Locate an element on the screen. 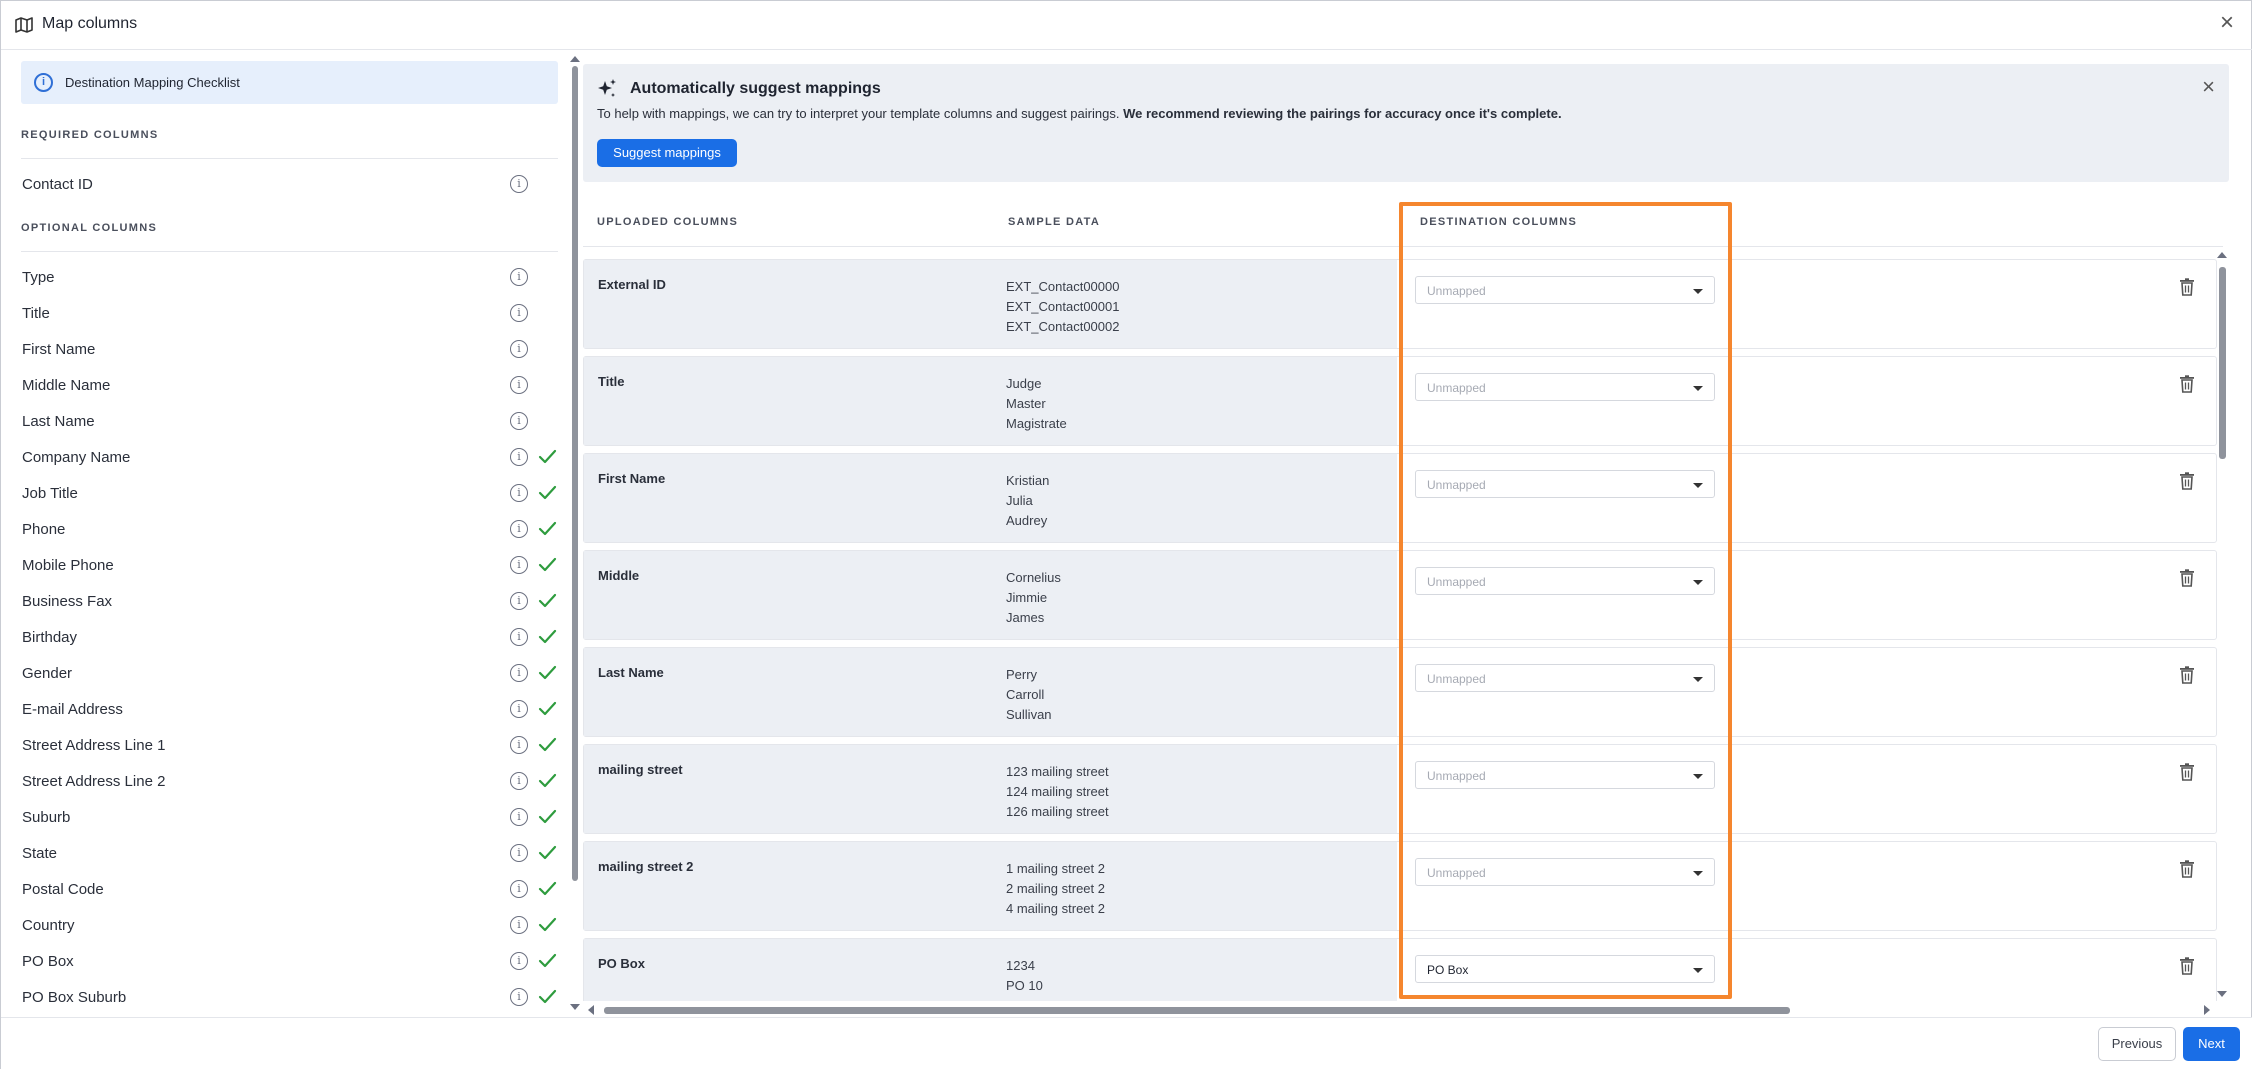 The image size is (2252, 1070). sample-value: 126 mailing street is located at coordinates (1057, 811).